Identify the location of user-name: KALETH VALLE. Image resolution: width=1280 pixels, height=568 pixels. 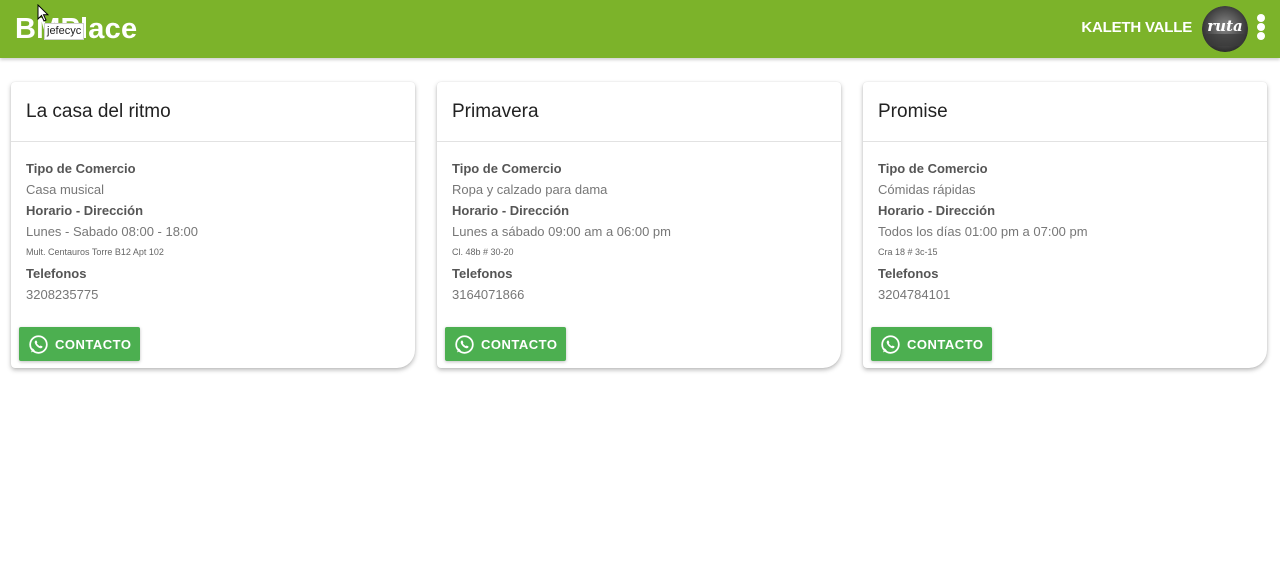
(1136, 28).